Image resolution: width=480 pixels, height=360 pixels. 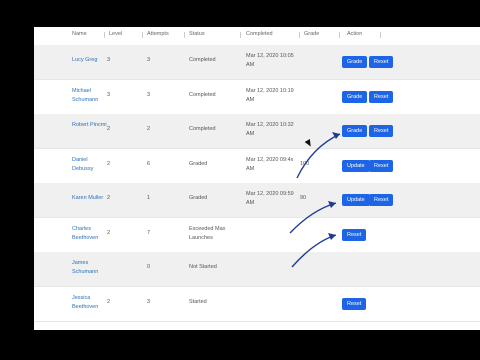 I want to click on letterbox-top, so click(x=240, y=13).